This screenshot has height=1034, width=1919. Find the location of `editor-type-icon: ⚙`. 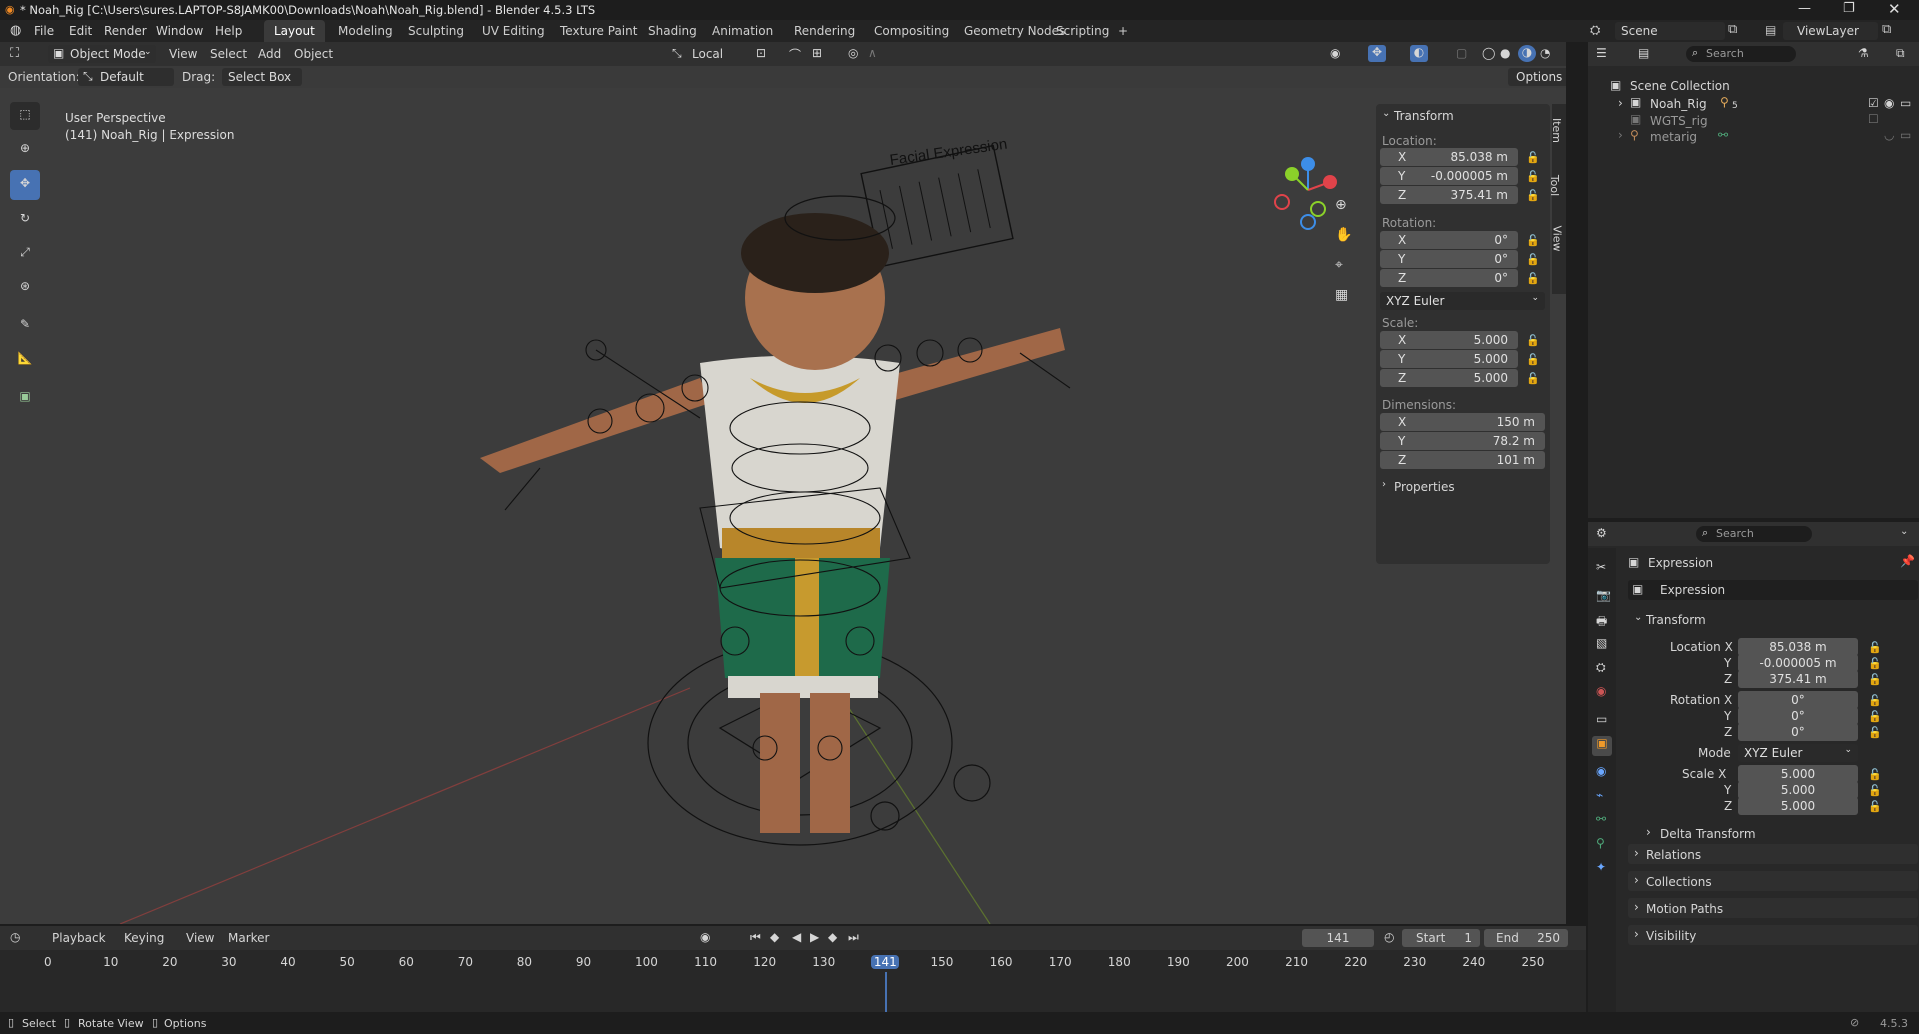

editor-type-icon: ⚙ is located at coordinates (1601, 533).